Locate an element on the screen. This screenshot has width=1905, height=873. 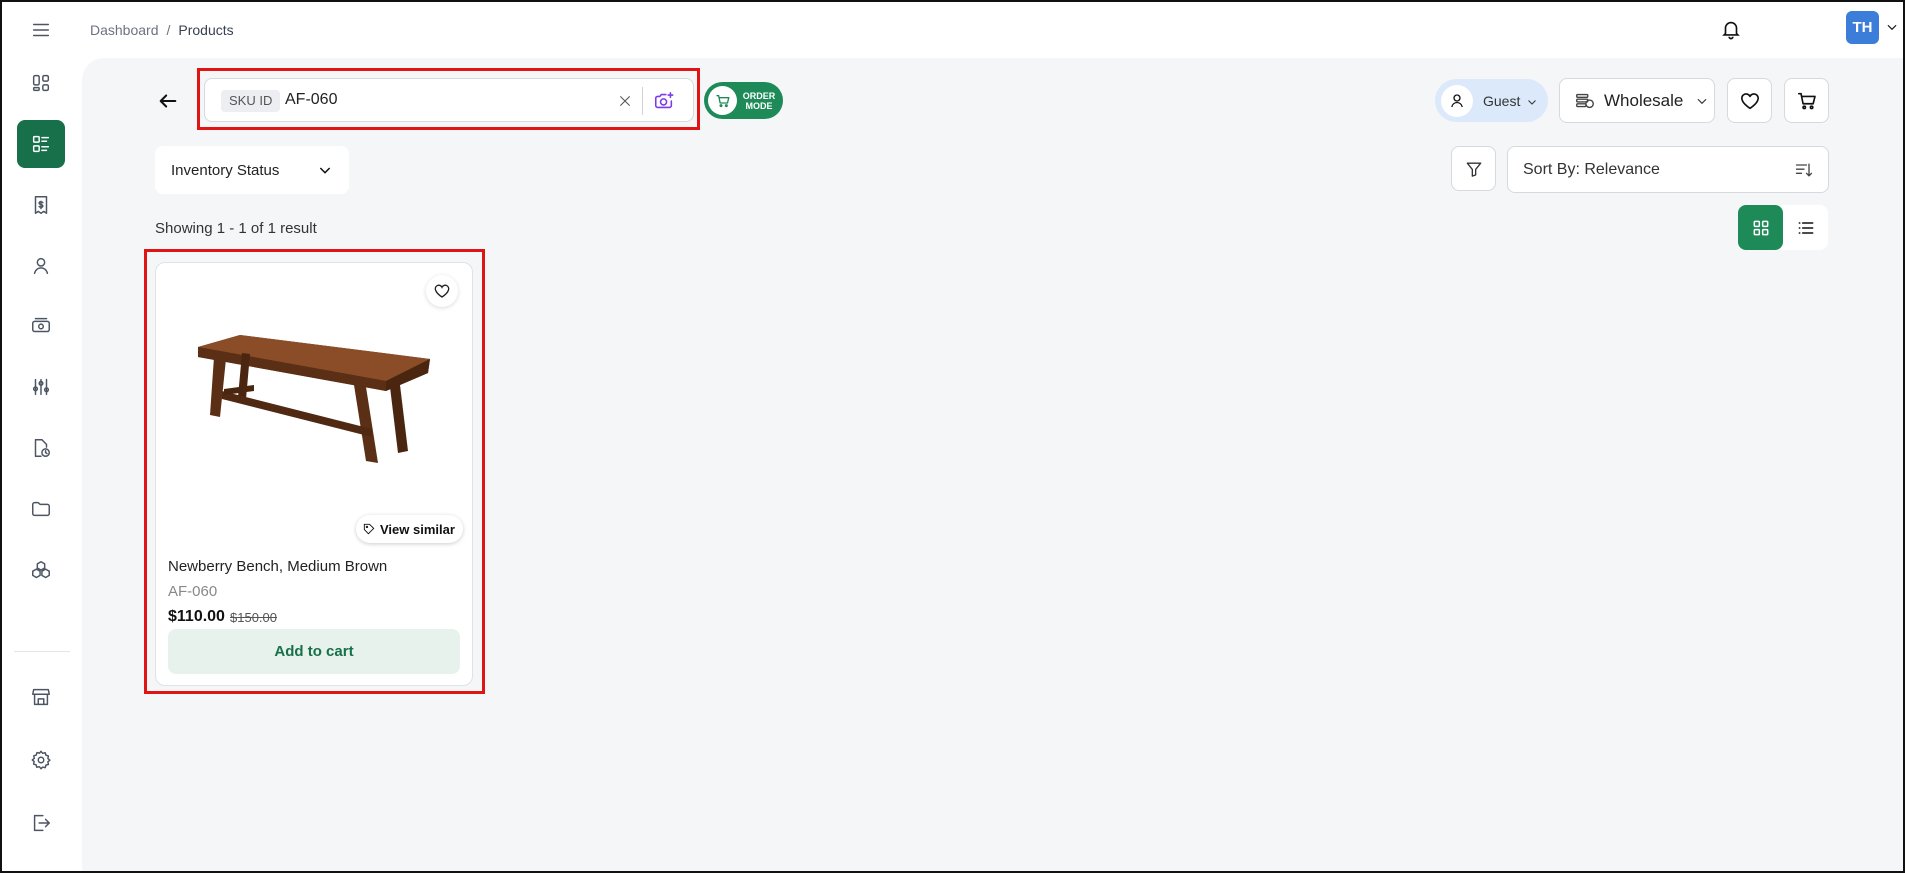
invoice-icon is located at coordinates (41, 205).